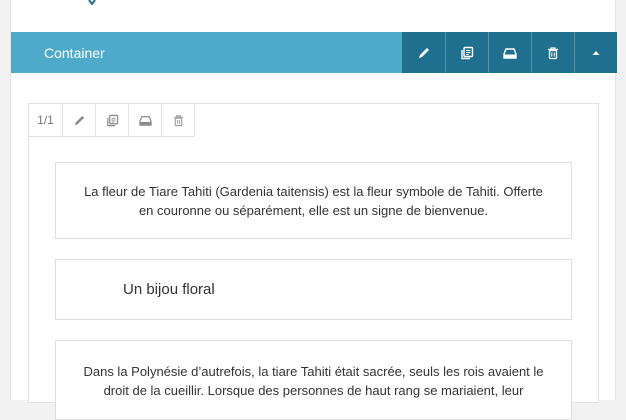  Describe the element at coordinates (313, 16) in the screenshot. I see `top-area` at that location.